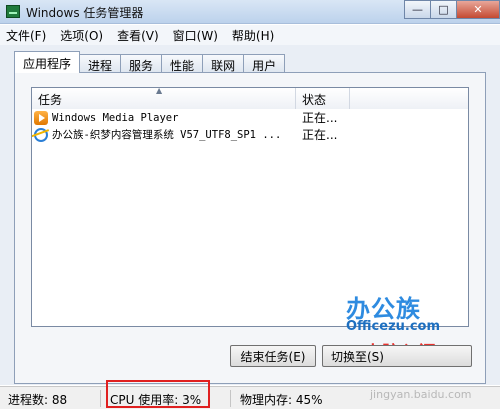 This screenshot has height=409, width=500. What do you see at coordinates (115, 117) in the screenshot?
I see `task-name: Windows Media Player` at bounding box center [115, 117].